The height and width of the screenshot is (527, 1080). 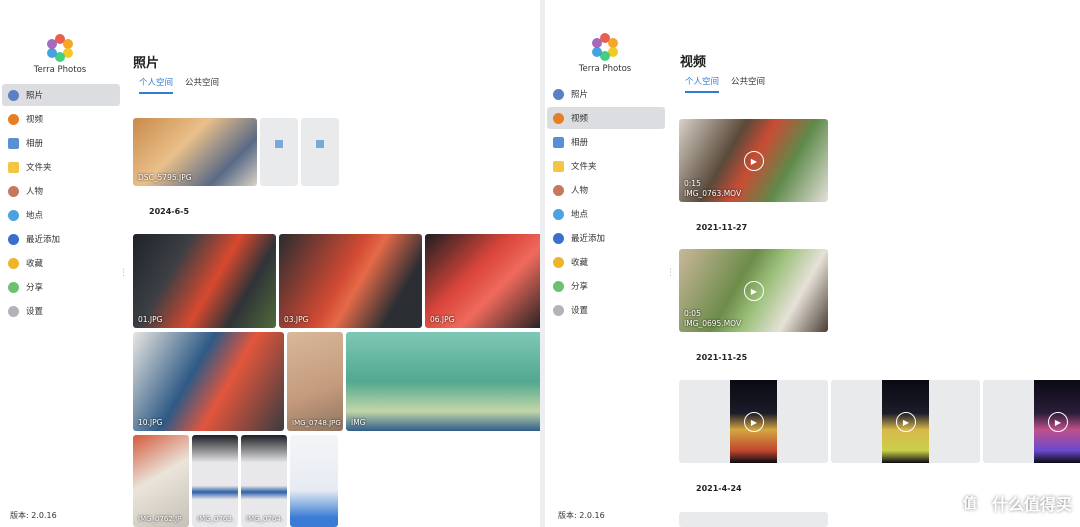 What do you see at coordinates (753, 519) in the screenshot?
I see `video-thumbnail` at bounding box center [753, 519].